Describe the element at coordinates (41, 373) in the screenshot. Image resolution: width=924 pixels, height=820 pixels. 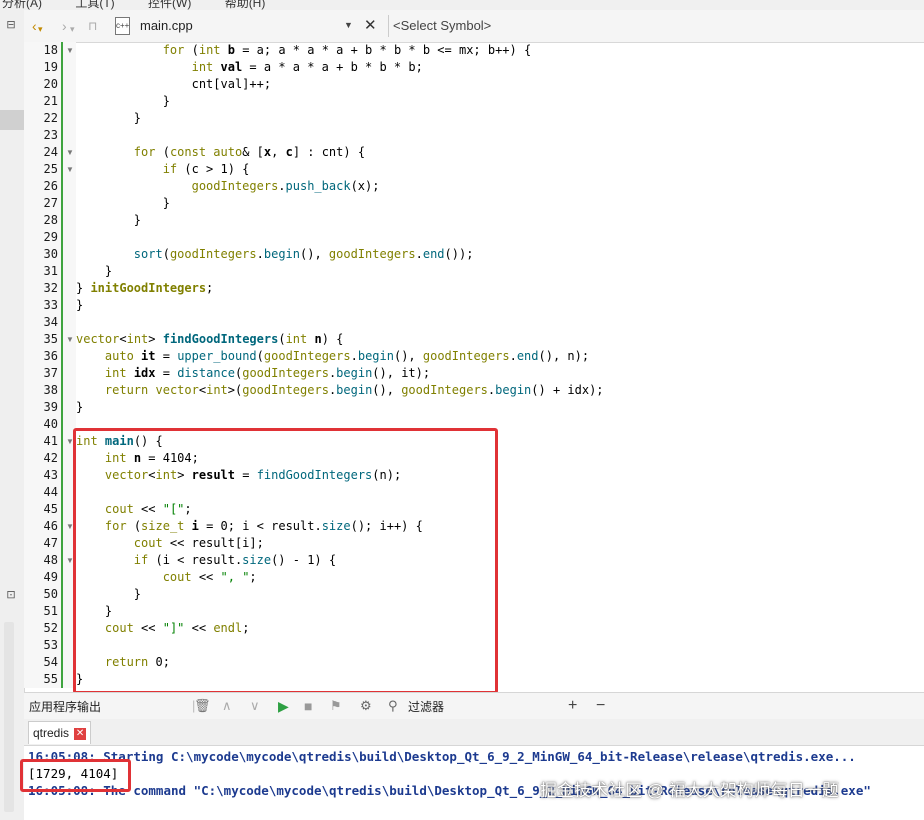
I see `line-number: 37` at that location.